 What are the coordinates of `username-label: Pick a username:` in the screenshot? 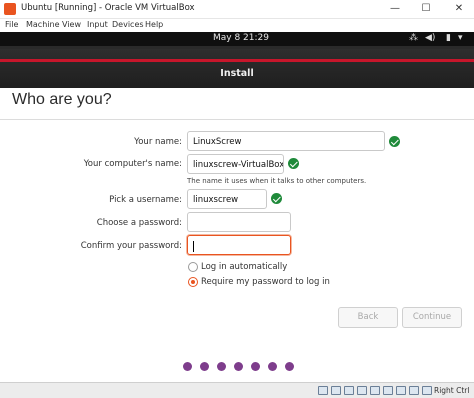 It's located at (145, 200).